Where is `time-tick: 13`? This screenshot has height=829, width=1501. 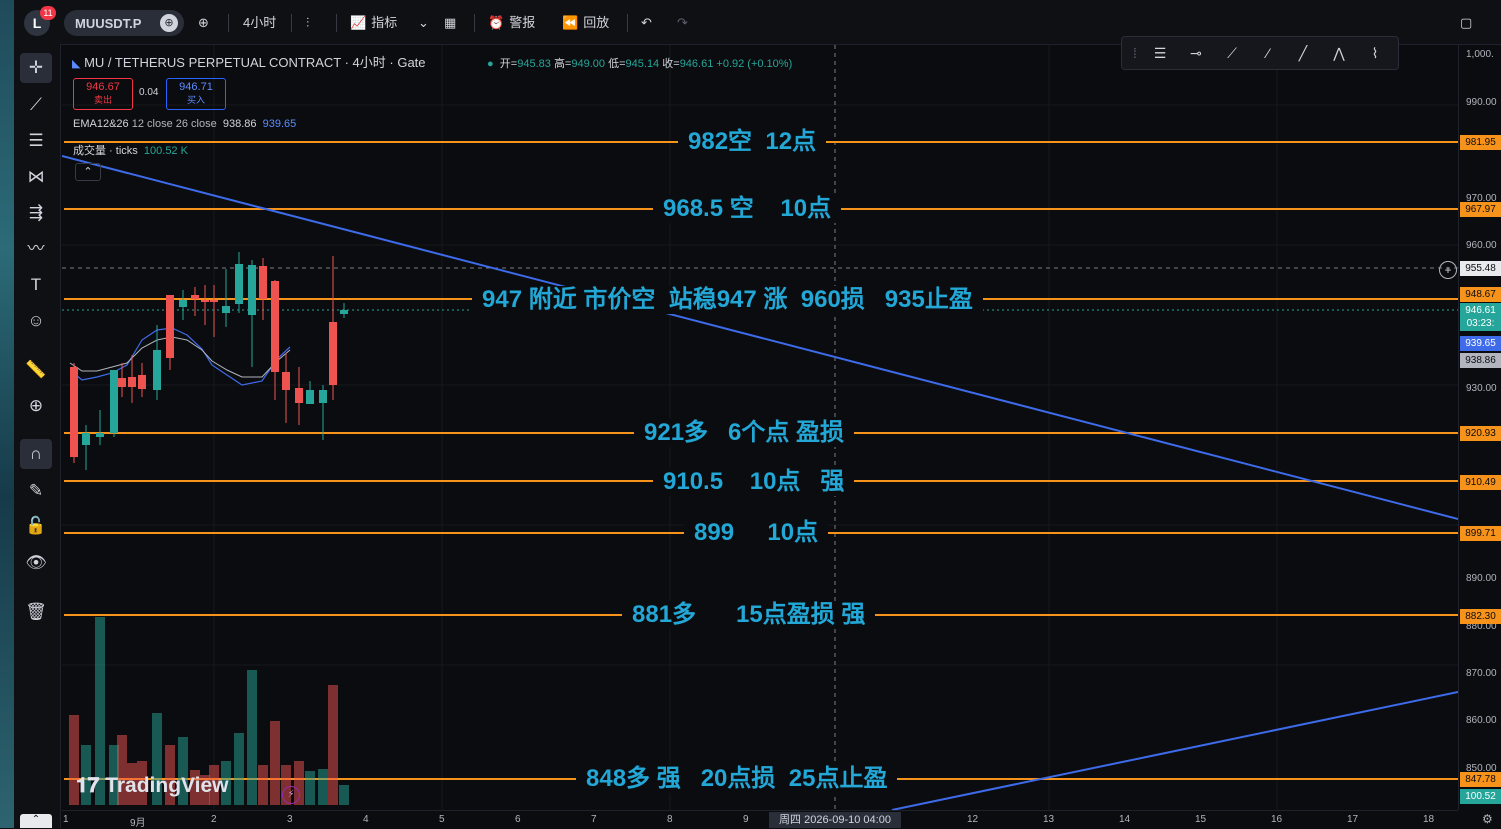 time-tick: 13 is located at coordinates (1049, 819).